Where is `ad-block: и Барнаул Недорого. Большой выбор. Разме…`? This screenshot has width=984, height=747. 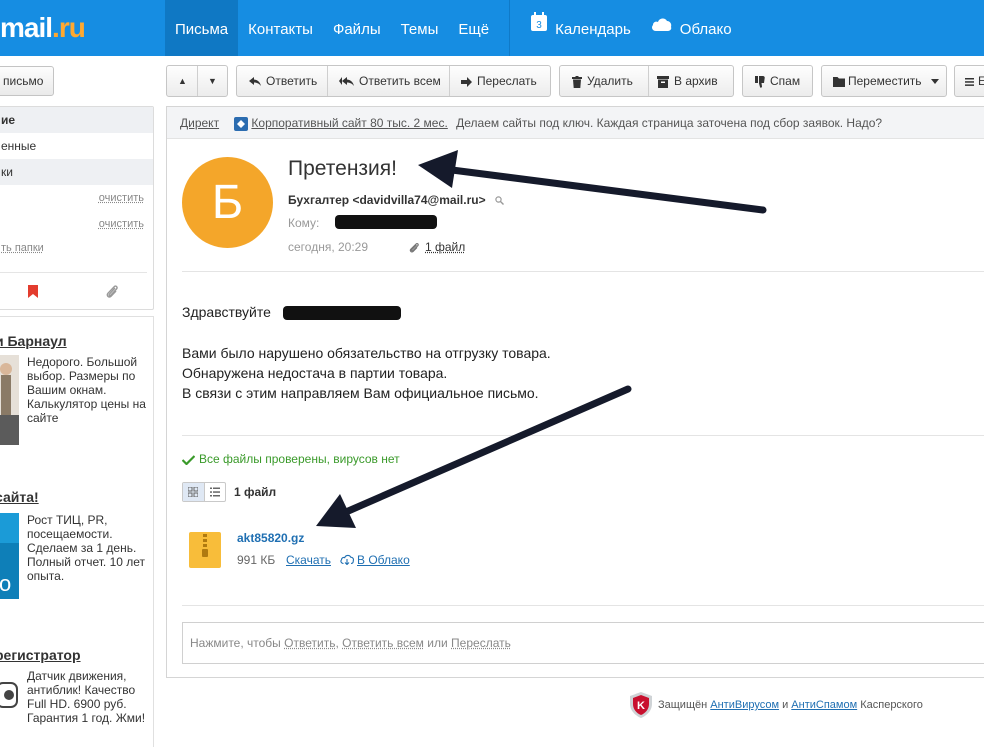
ad-block: и Барнаул Недорого. Большой выбор. Разме… is located at coordinates (77, 389).